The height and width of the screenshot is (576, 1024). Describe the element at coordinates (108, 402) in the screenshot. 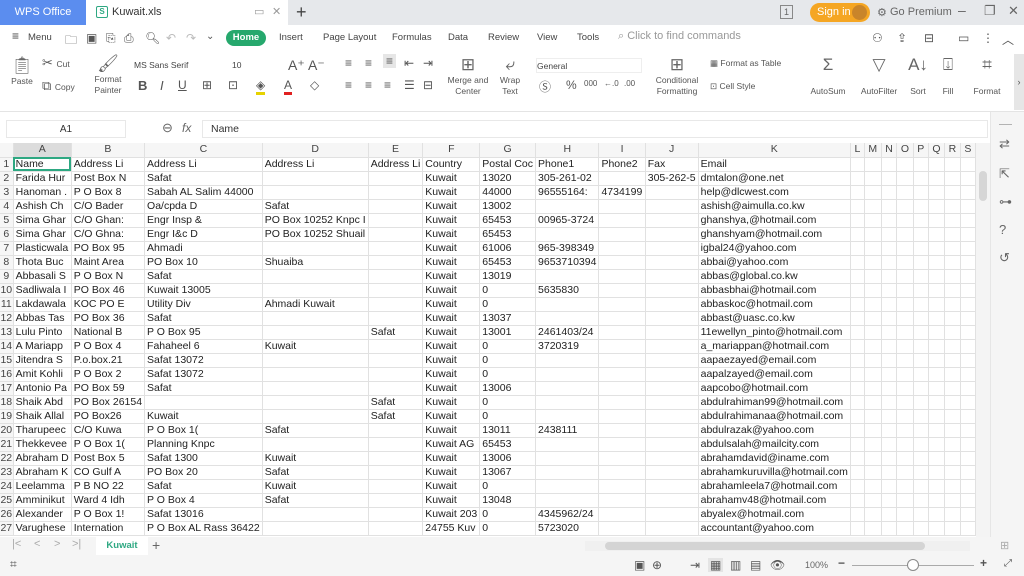

I see `cell-b18: PO Box 26154` at that location.